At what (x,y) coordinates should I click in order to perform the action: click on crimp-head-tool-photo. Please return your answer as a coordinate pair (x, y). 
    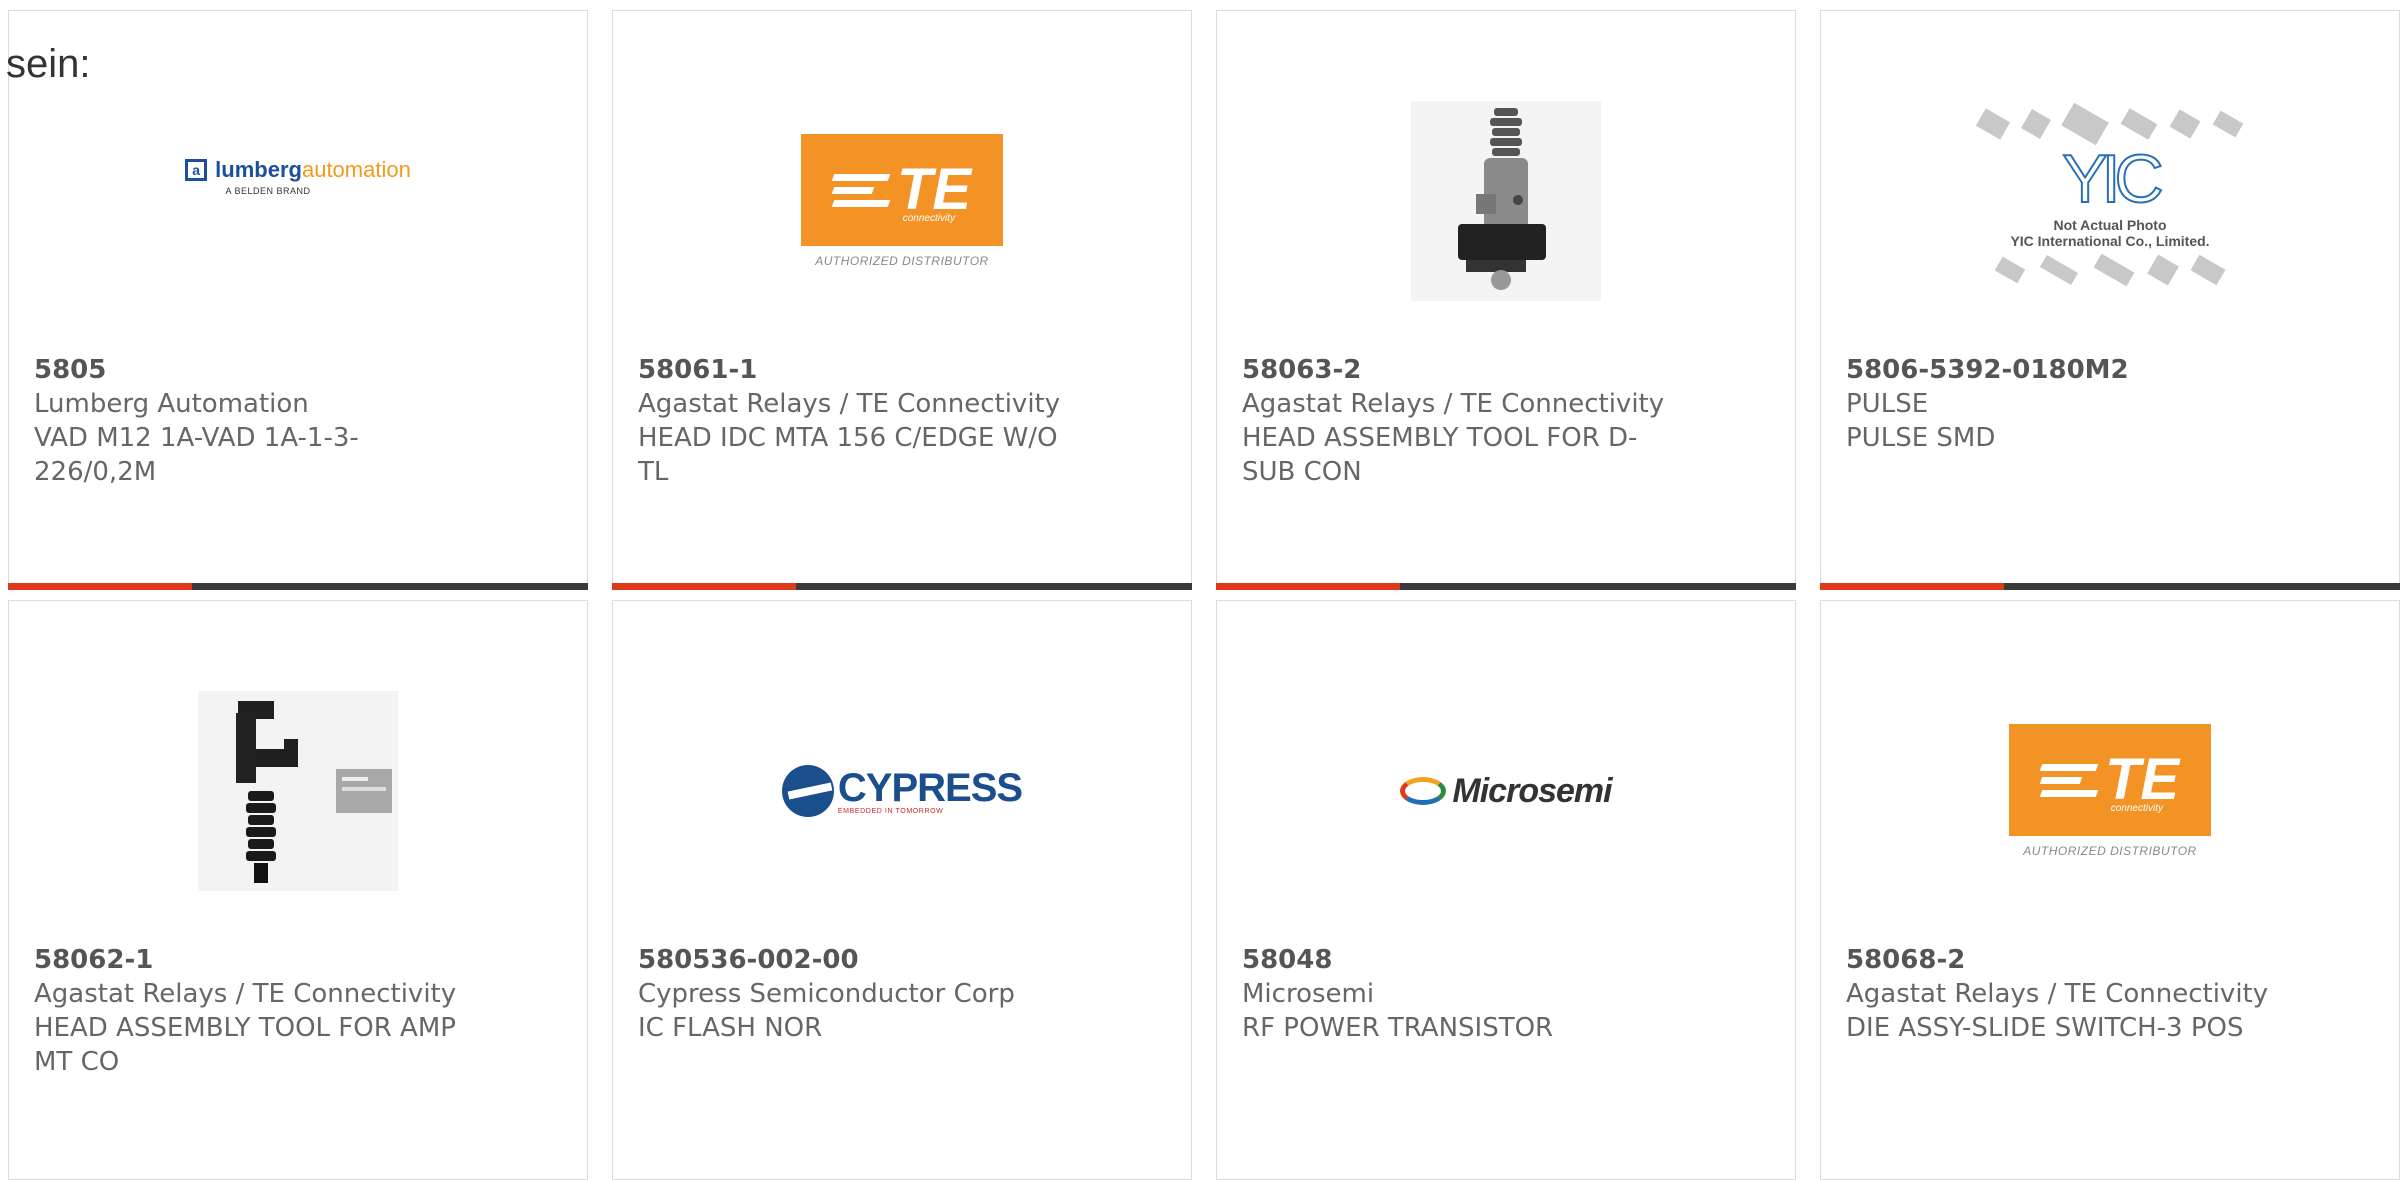
    Looking at the image, I should click on (298, 791).